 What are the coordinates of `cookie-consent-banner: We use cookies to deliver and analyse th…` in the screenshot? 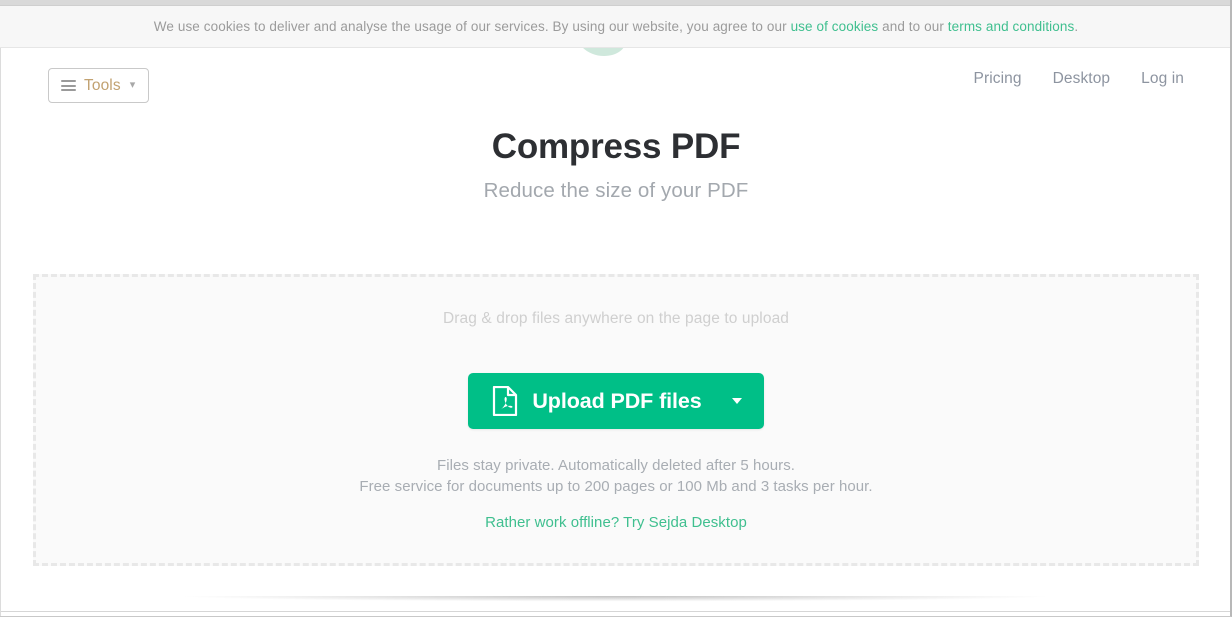 It's located at (615, 27).